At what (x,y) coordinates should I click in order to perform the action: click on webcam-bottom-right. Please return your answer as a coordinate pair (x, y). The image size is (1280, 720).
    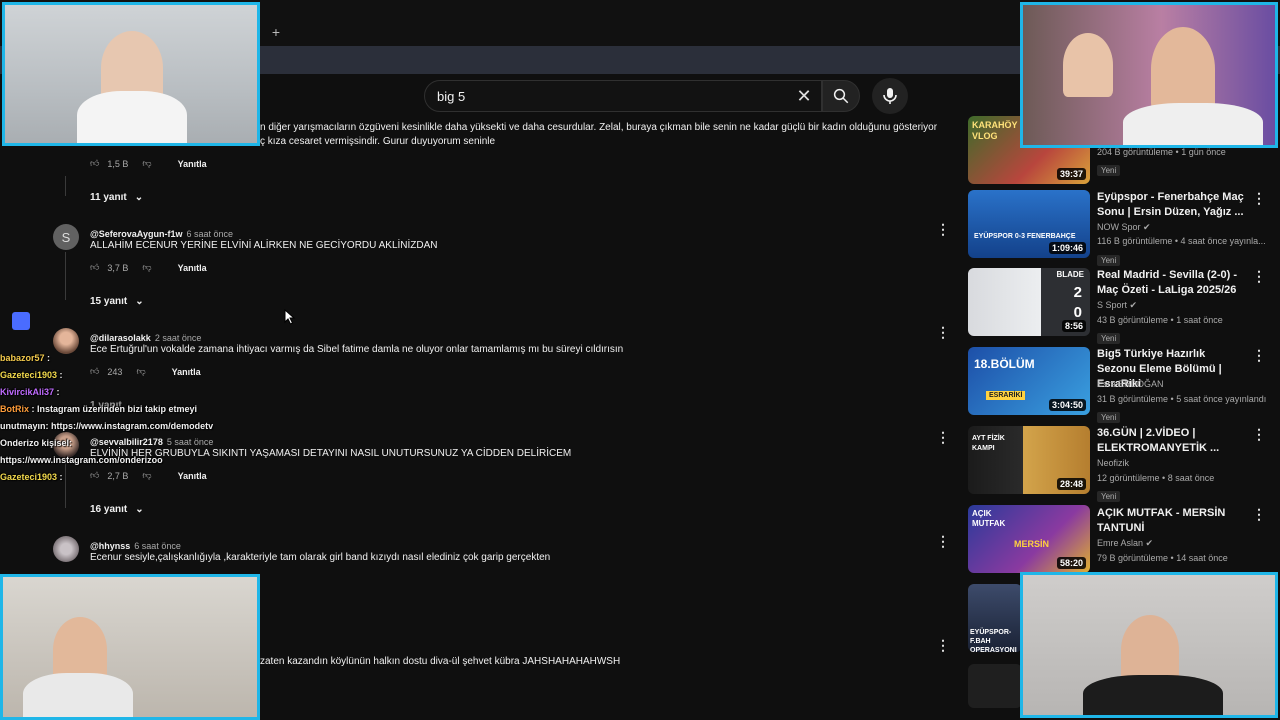
    Looking at the image, I should click on (1149, 645).